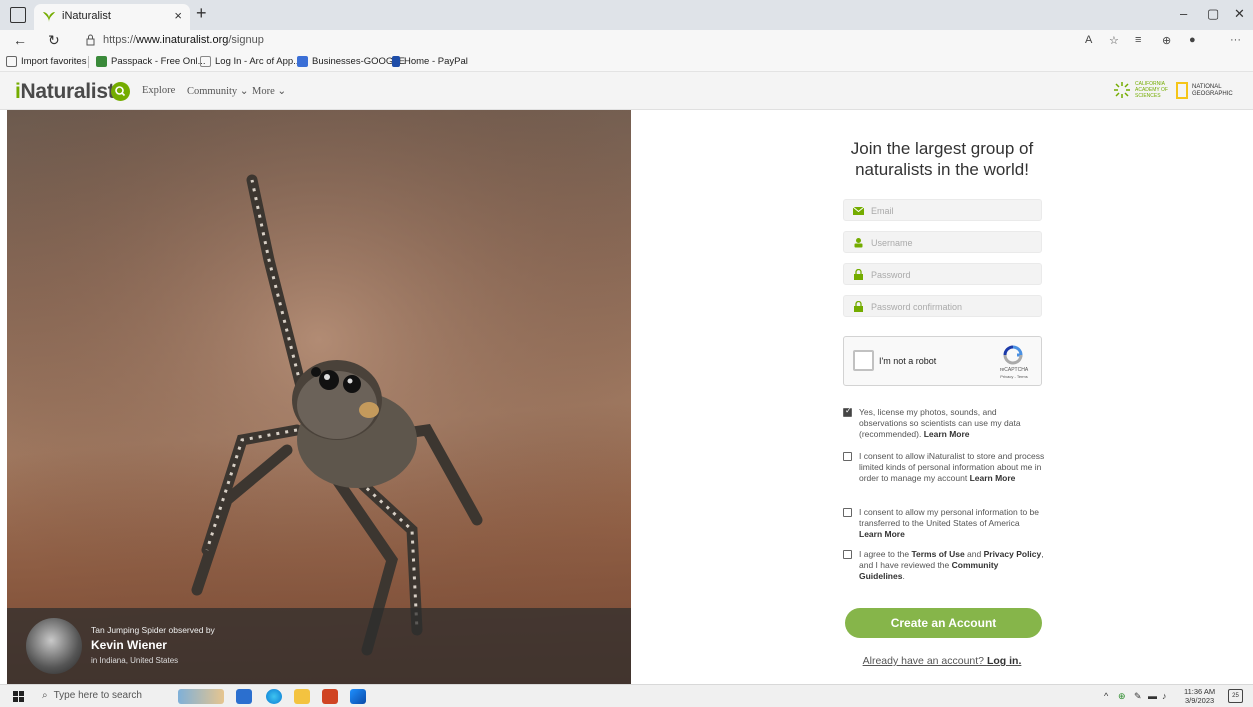 This screenshot has height=707, width=1253. Describe the element at coordinates (18, 696) in the screenshot. I see `windows-start-icon` at that location.